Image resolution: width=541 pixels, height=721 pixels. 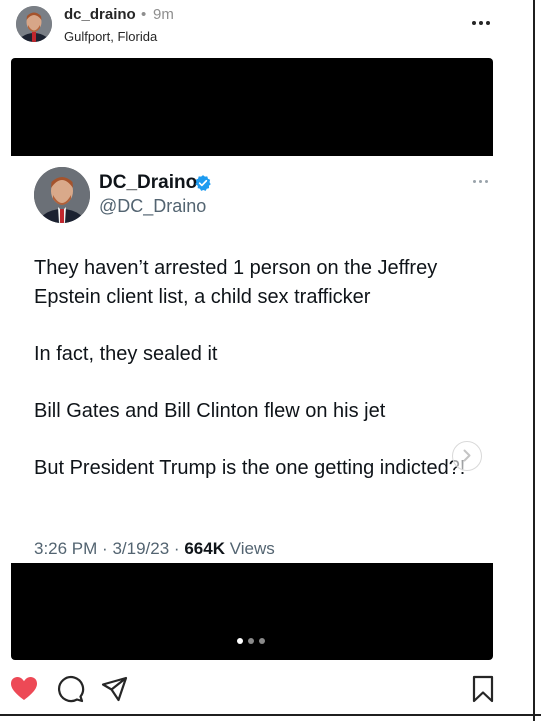 I want to click on post-time: 9m, so click(x=163, y=14).